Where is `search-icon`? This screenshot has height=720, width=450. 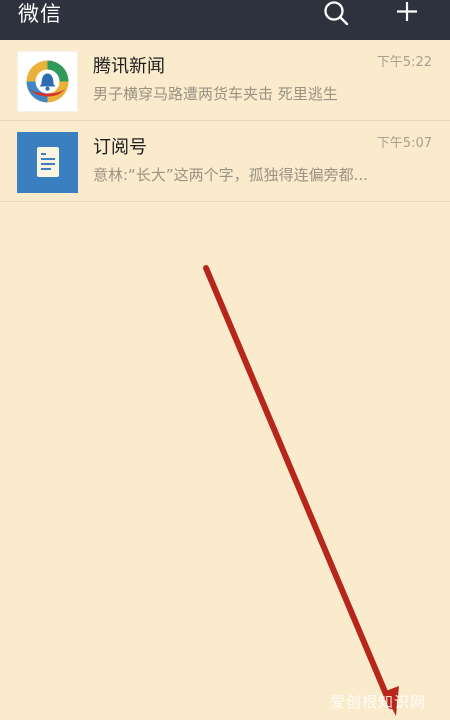
search-icon is located at coordinates (336, 13).